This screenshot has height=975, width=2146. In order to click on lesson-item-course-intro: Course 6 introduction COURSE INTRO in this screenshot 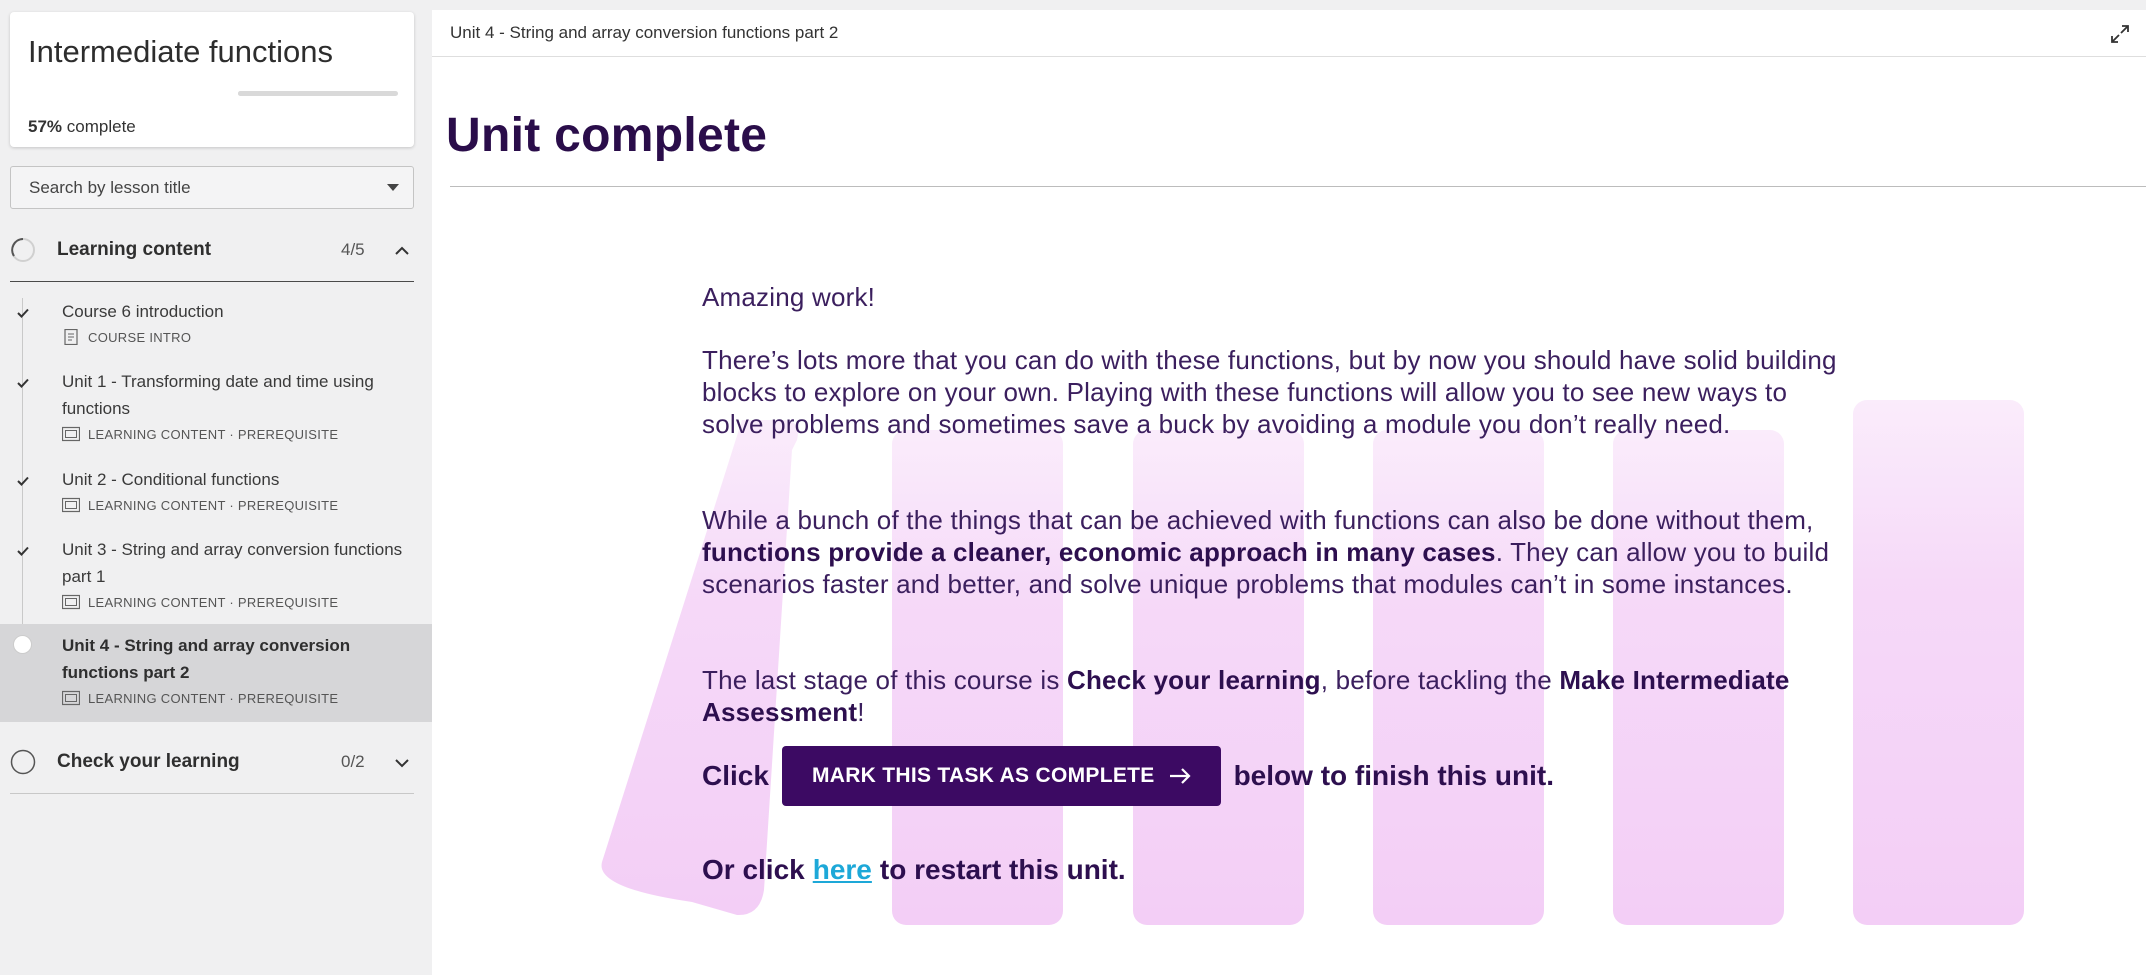, I will do `click(216, 327)`.